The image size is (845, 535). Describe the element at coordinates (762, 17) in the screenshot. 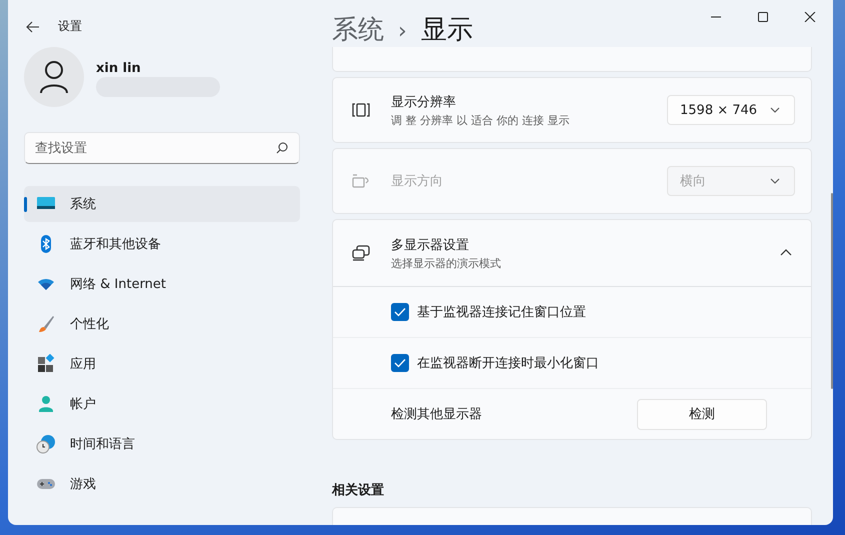

I see `maximize-button` at that location.